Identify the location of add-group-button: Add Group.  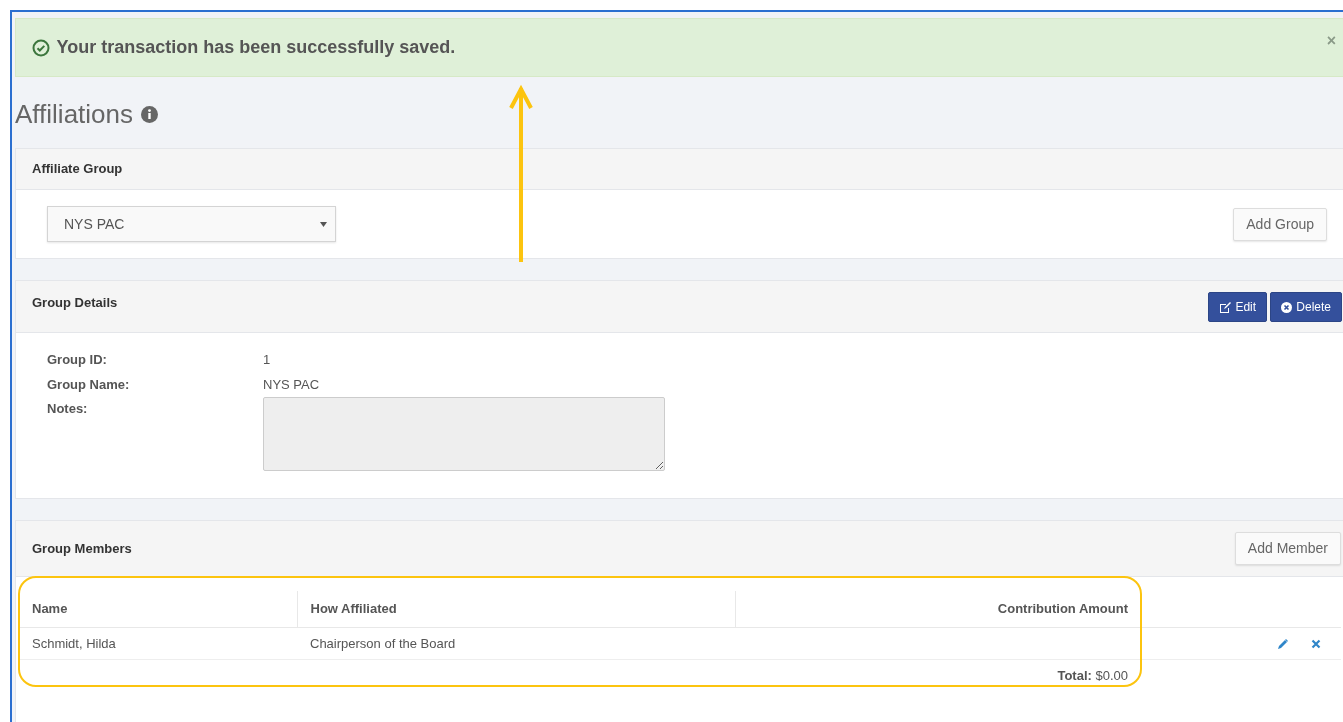
(1280, 224).